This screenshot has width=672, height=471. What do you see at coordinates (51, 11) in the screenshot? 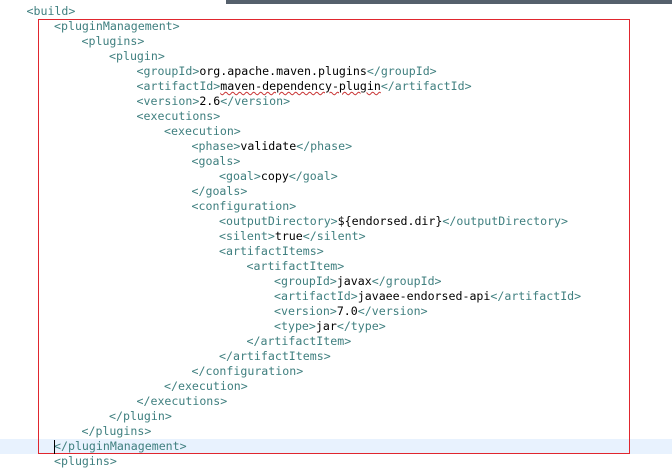
I see `xml-tag: <build>` at bounding box center [51, 11].